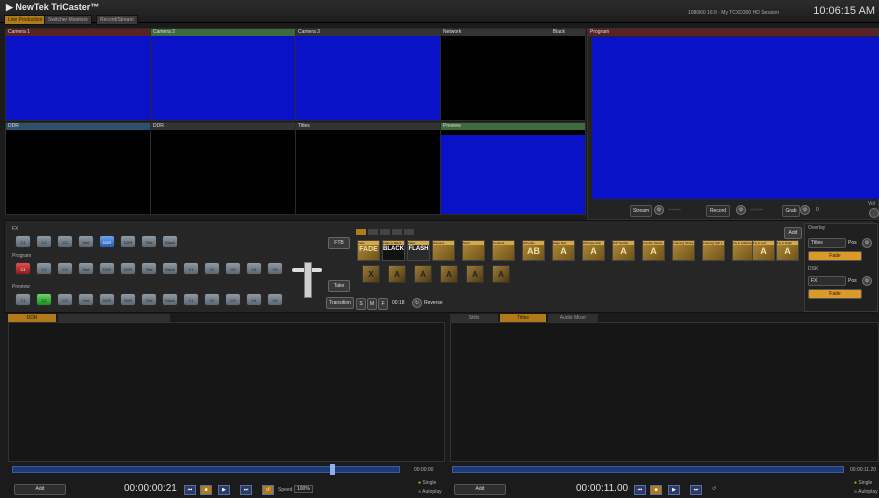  What do you see at coordinates (224, 490) in the screenshot?
I see `play-icon: ▶` at bounding box center [224, 490].